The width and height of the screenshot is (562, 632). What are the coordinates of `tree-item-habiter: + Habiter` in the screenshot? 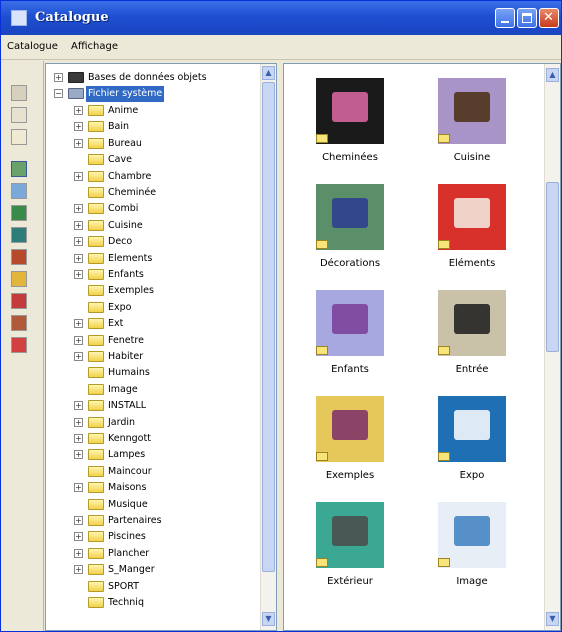 It's located at (152, 357).